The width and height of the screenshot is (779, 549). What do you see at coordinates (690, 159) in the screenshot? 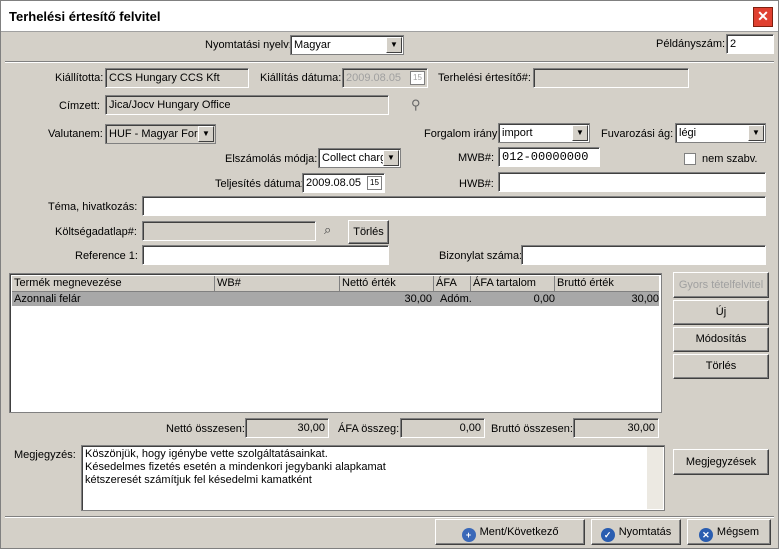
I see `non-standard-checkbox` at bounding box center [690, 159].